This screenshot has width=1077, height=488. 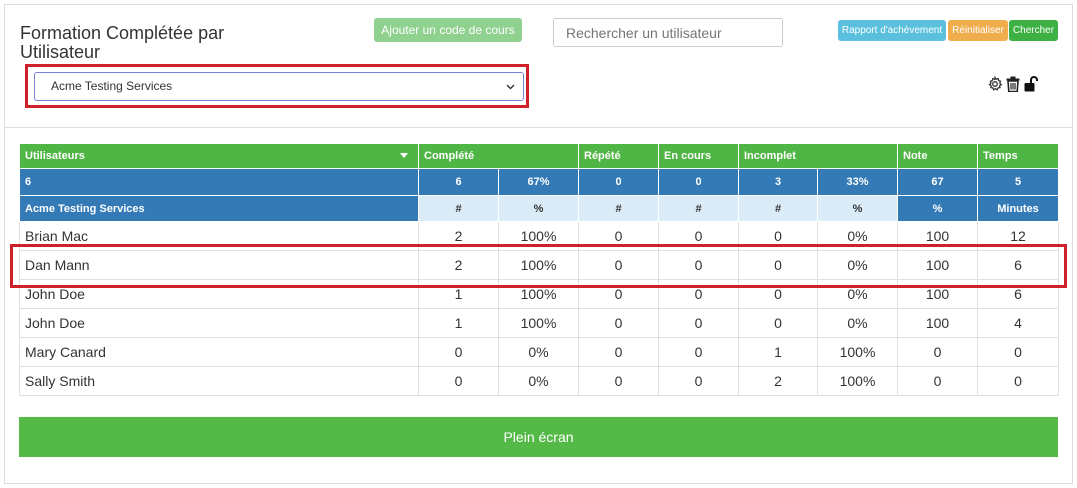 I want to click on completion-report-button: Rapport d'achèvement, so click(x=892, y=30).